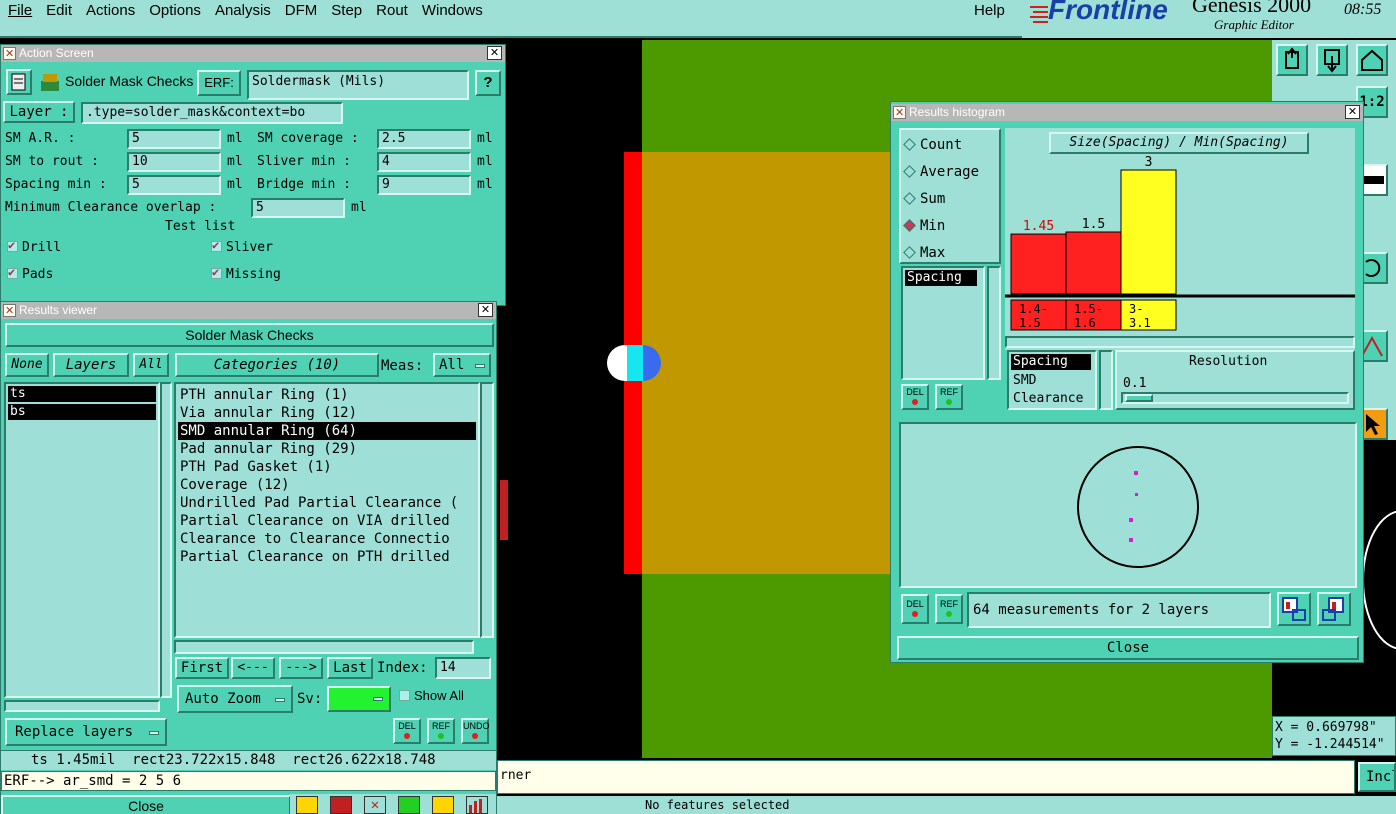 This screenshot has width=1396, height=814. What do you see at coordinates (1106, 380) in the screenshot?
I see `measure-scrollbar` at bounding box center [1106, 380].